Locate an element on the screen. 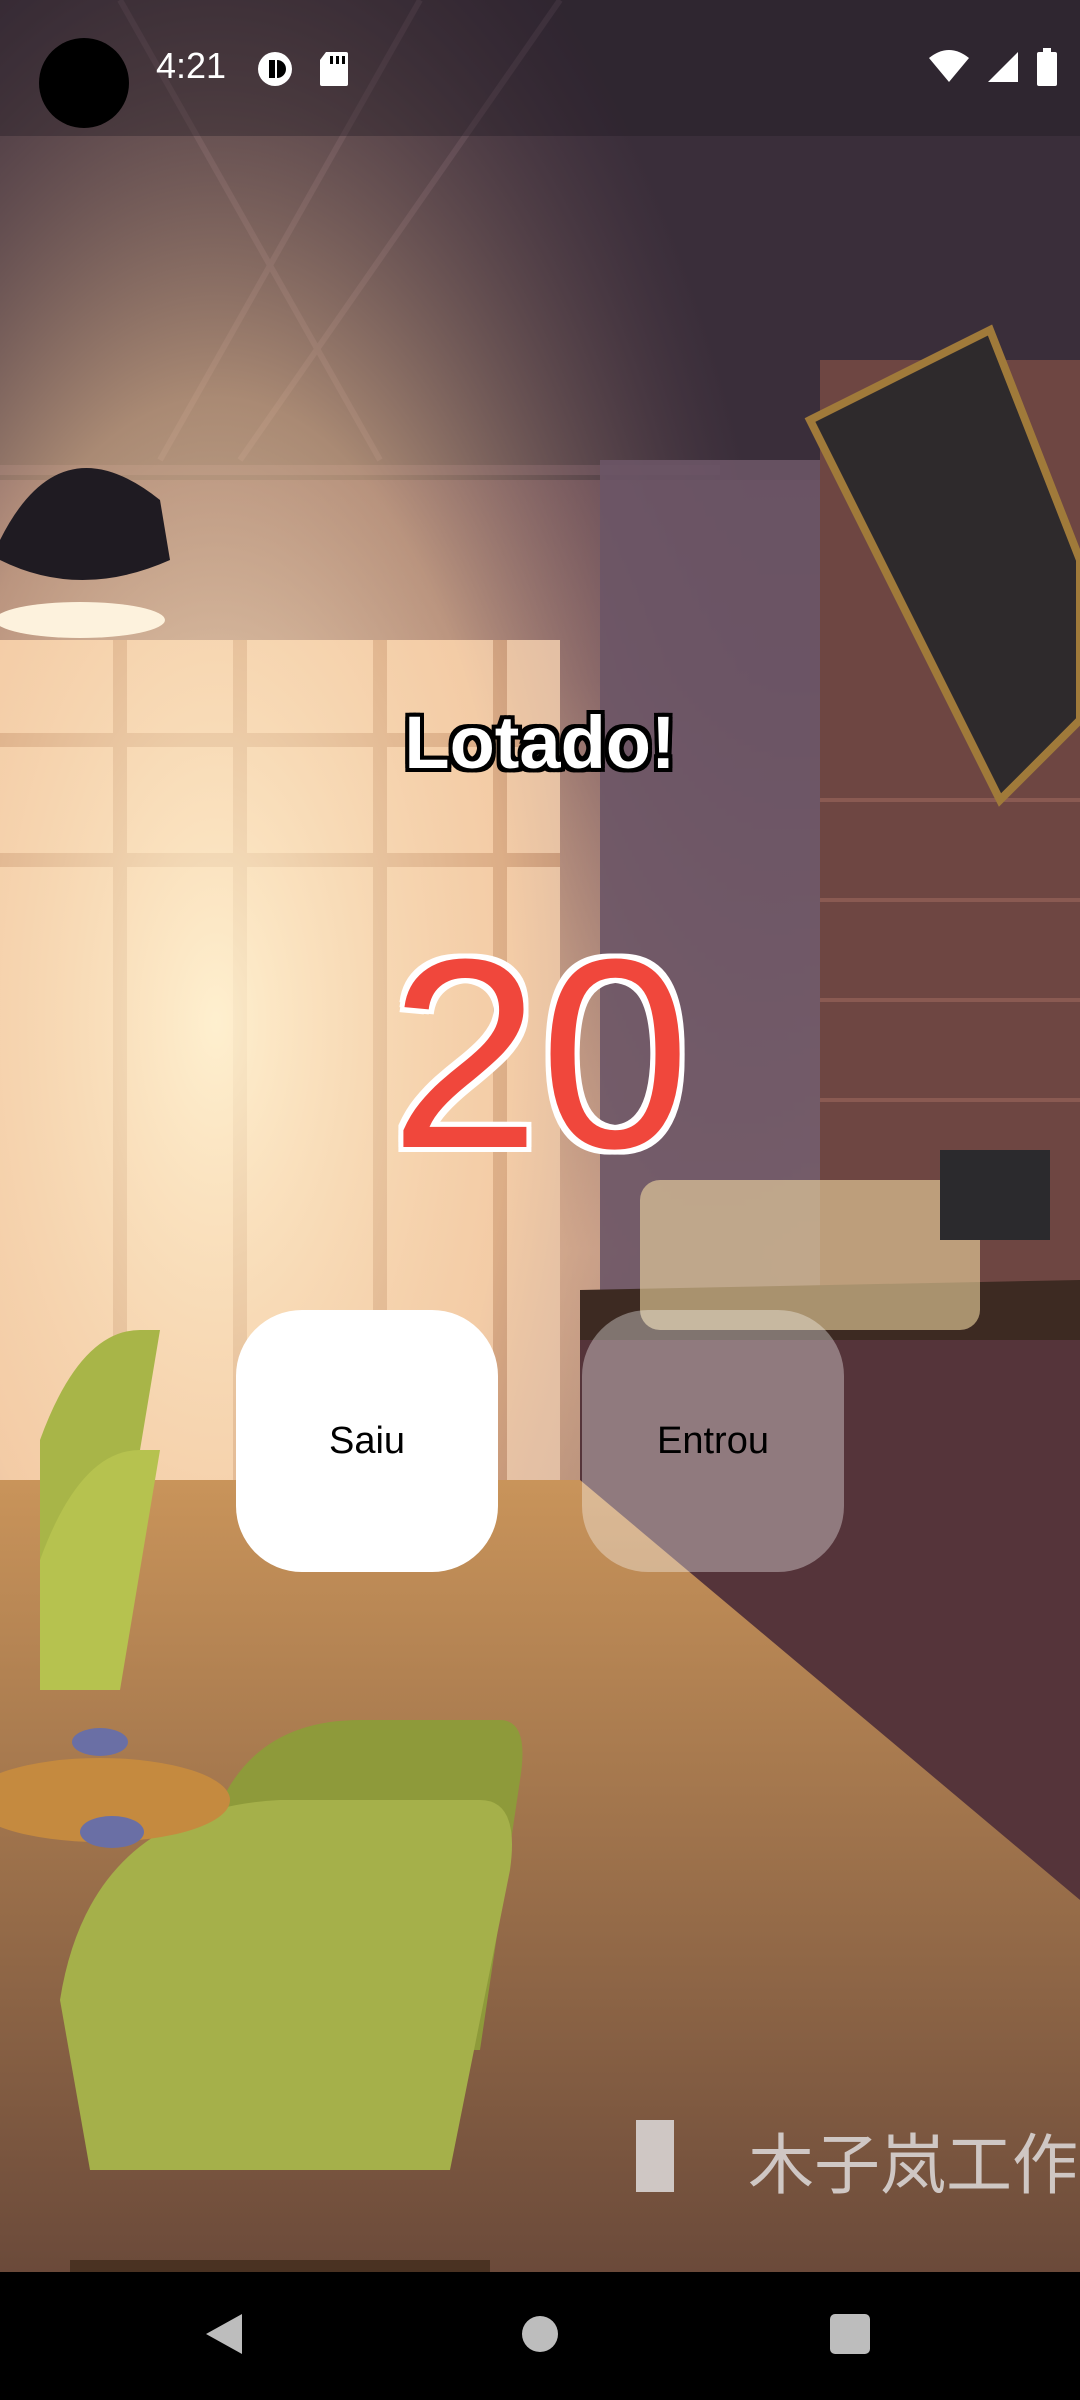 The height and width of the screenshot is (2400, 1080). exited-button: Saiu is located at coordinates (367, 1441).